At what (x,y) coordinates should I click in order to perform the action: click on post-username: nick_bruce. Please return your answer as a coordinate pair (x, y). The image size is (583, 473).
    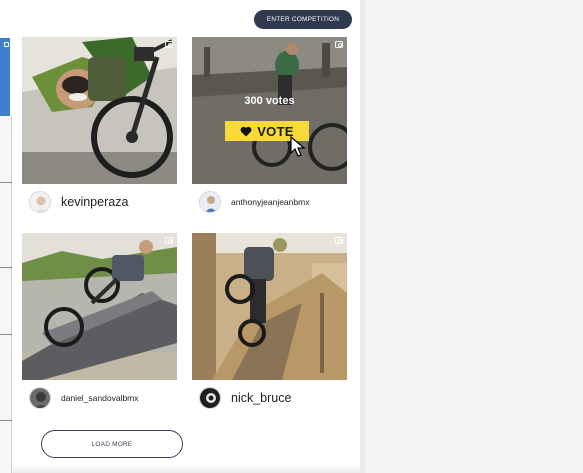
    Looking at the image, I should click on (261, 398).